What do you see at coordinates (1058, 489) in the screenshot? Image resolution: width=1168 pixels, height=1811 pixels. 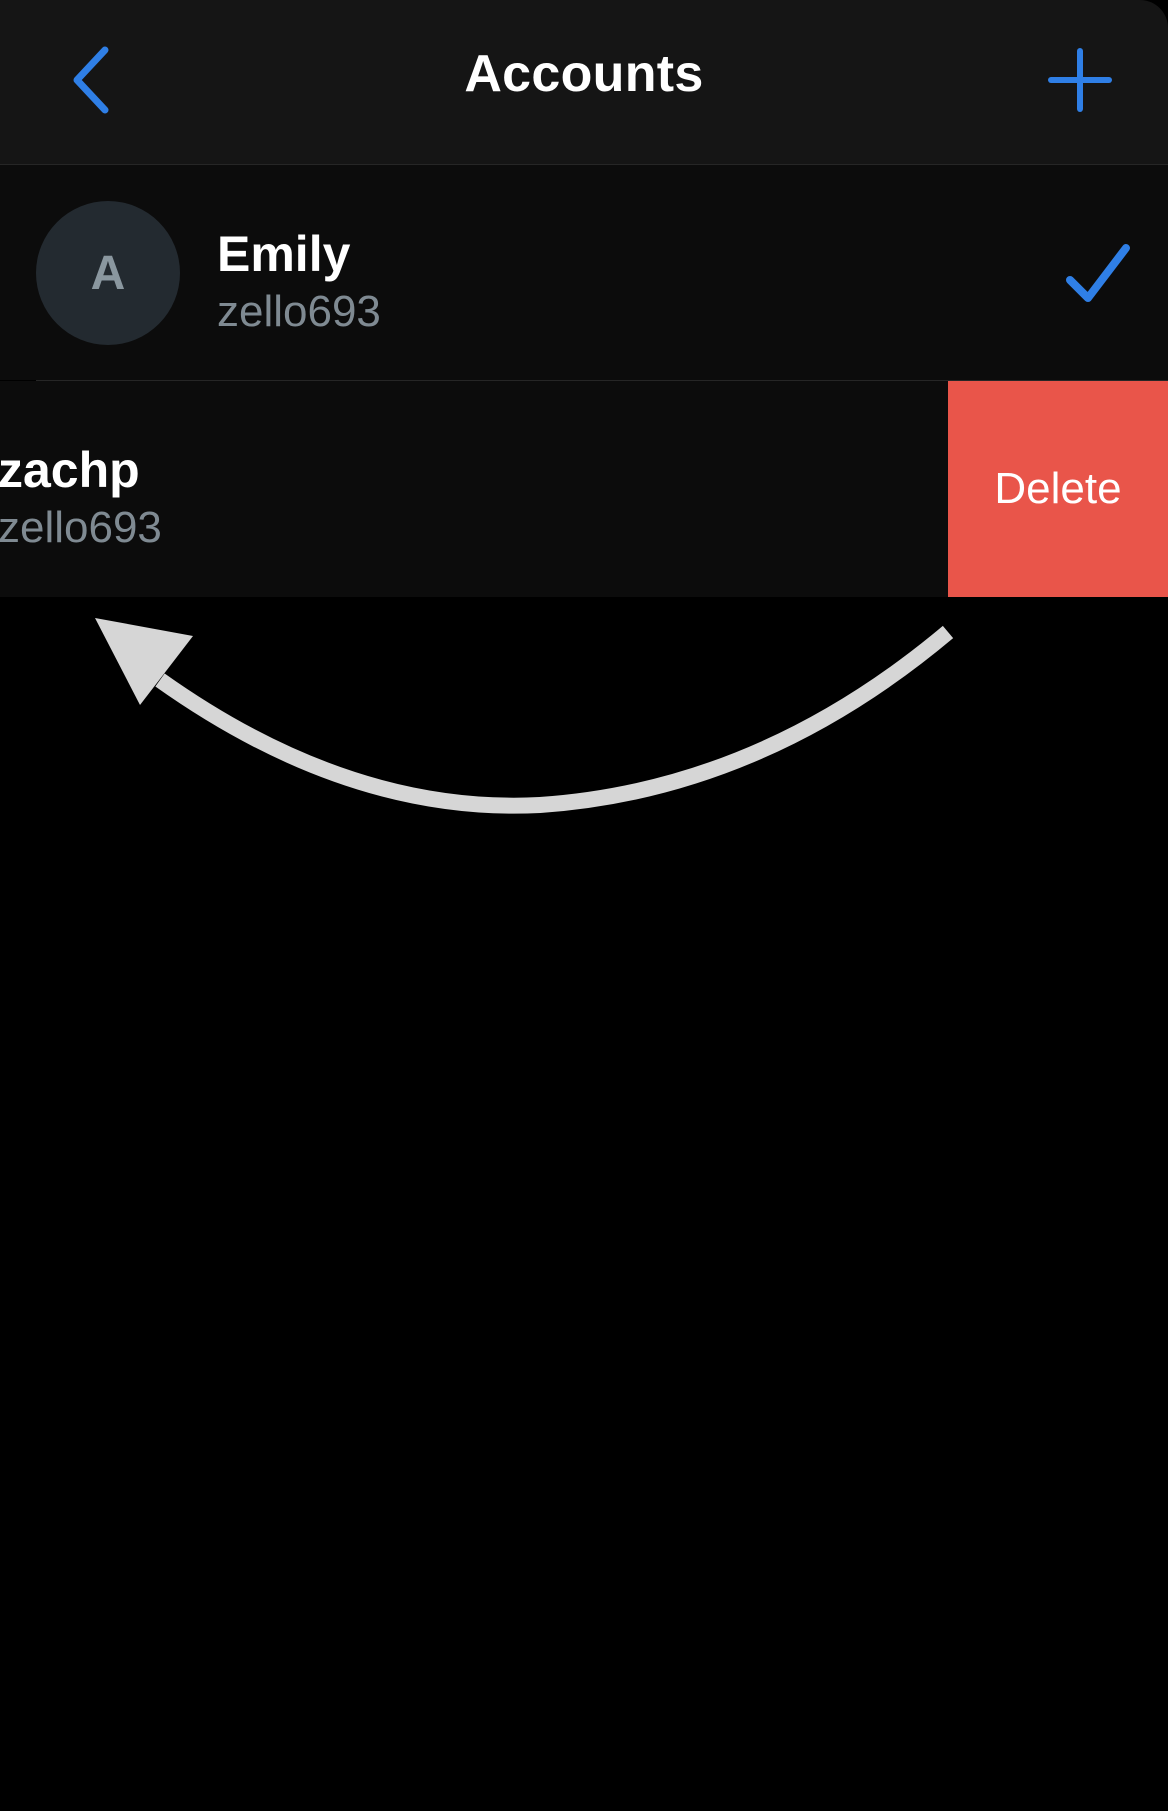 I see `delete-button: Delete` at bounding box center [1058, 489].